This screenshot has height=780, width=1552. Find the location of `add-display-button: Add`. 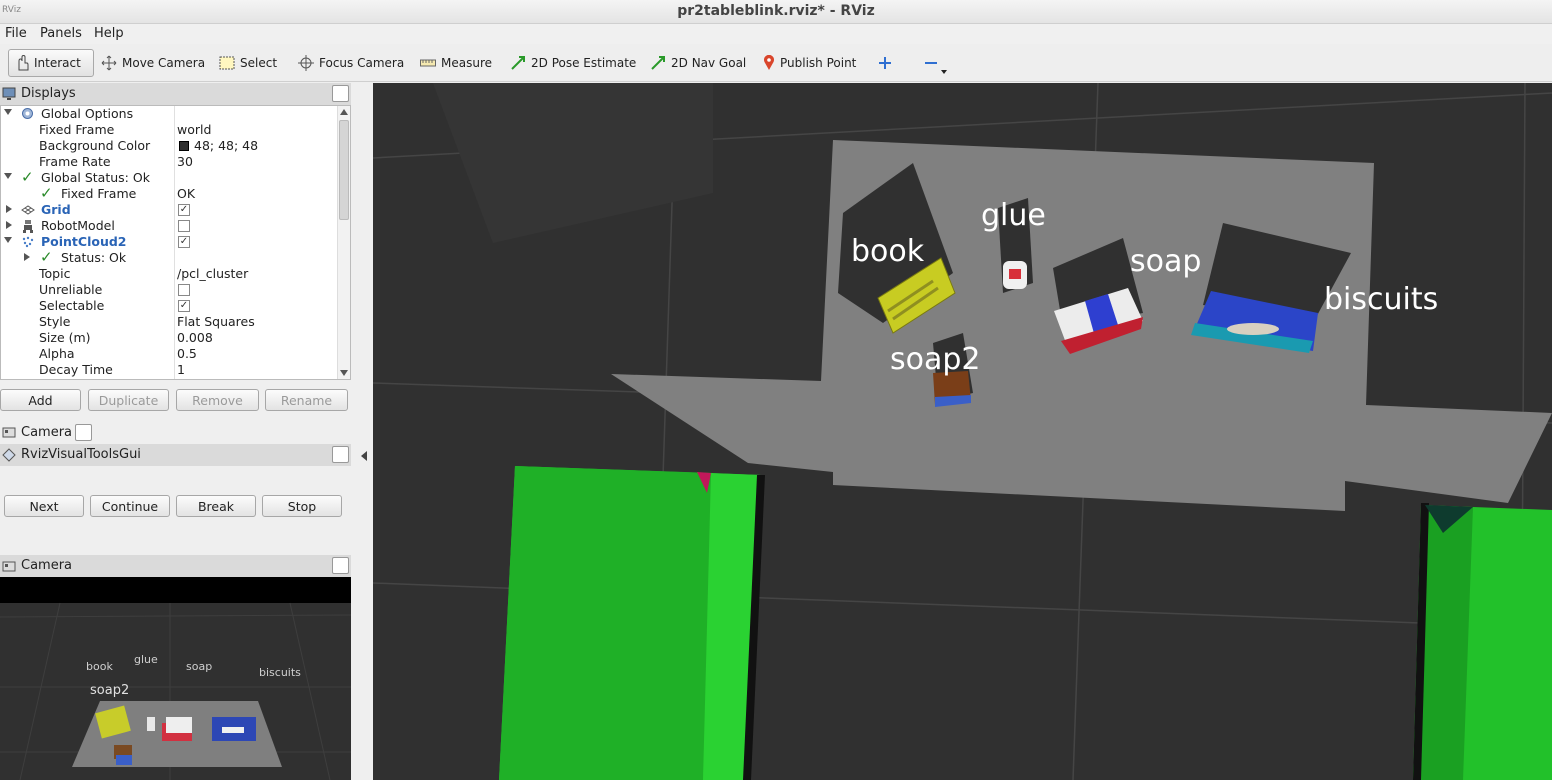

add-display-button: Add is located at coordinates (40, 400).